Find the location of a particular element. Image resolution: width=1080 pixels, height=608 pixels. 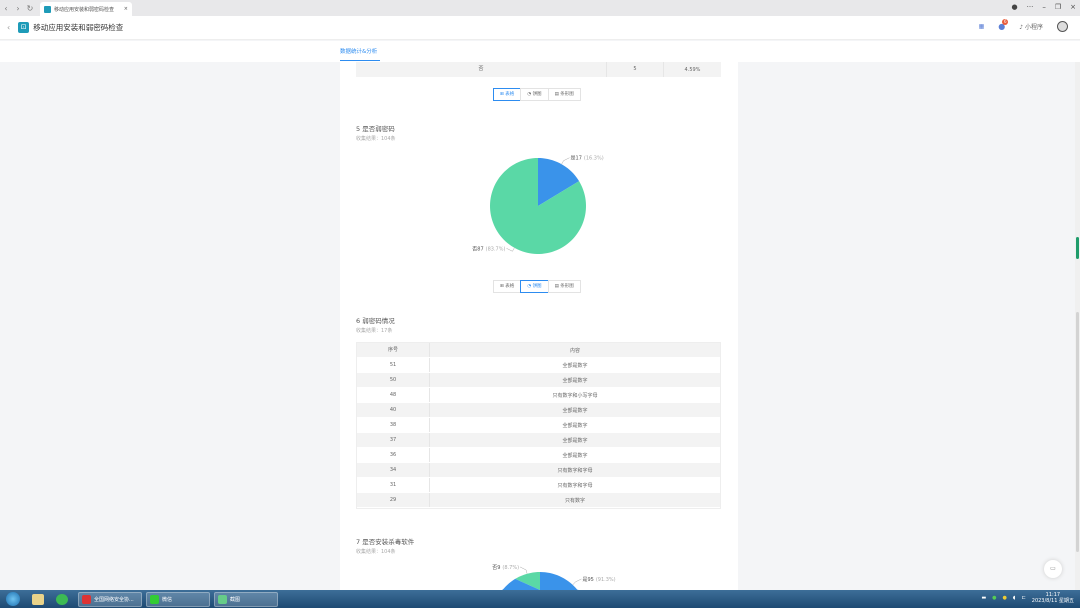

index-cell: 36 is located at coordinates (393, 455).